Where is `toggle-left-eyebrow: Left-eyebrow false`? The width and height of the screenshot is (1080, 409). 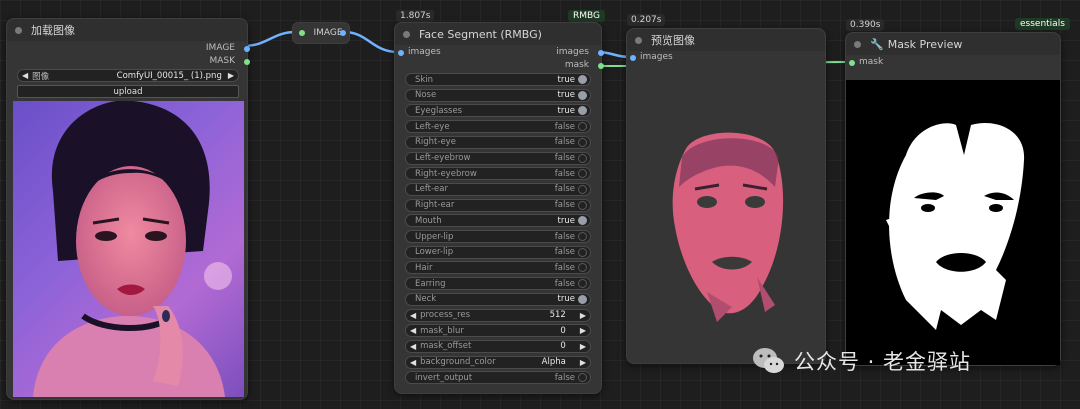
toggle-left-eyebrow: Left-eyebrow false is located at coordinates (498, 158).